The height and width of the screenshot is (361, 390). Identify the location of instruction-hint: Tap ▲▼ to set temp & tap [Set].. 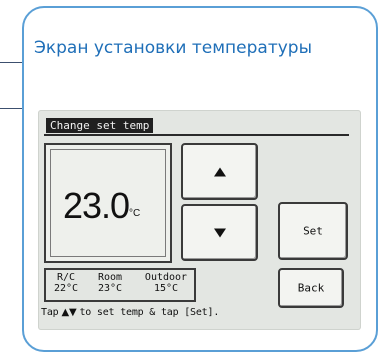
(130, 312).